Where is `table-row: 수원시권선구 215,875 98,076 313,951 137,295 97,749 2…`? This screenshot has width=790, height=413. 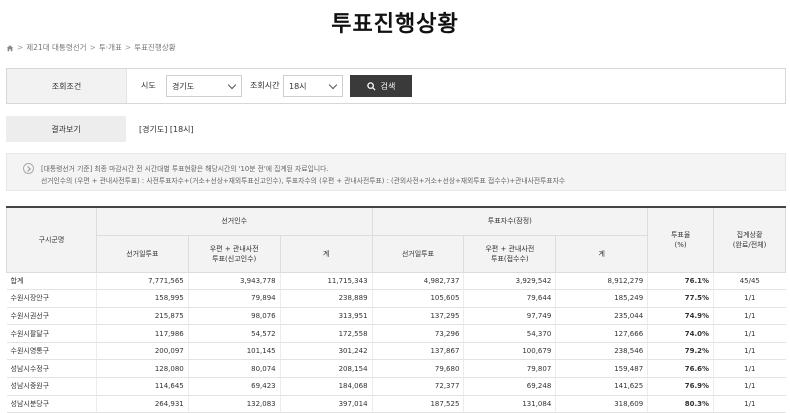
table-row: 수원시권선구 215,875 98,076 313,951 137,295 97,749 2… is located at coordinates (396, 316).